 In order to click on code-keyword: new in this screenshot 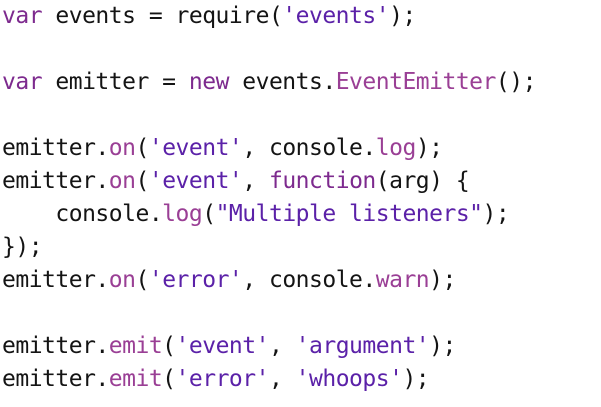, I will do `click(209, 82)`.